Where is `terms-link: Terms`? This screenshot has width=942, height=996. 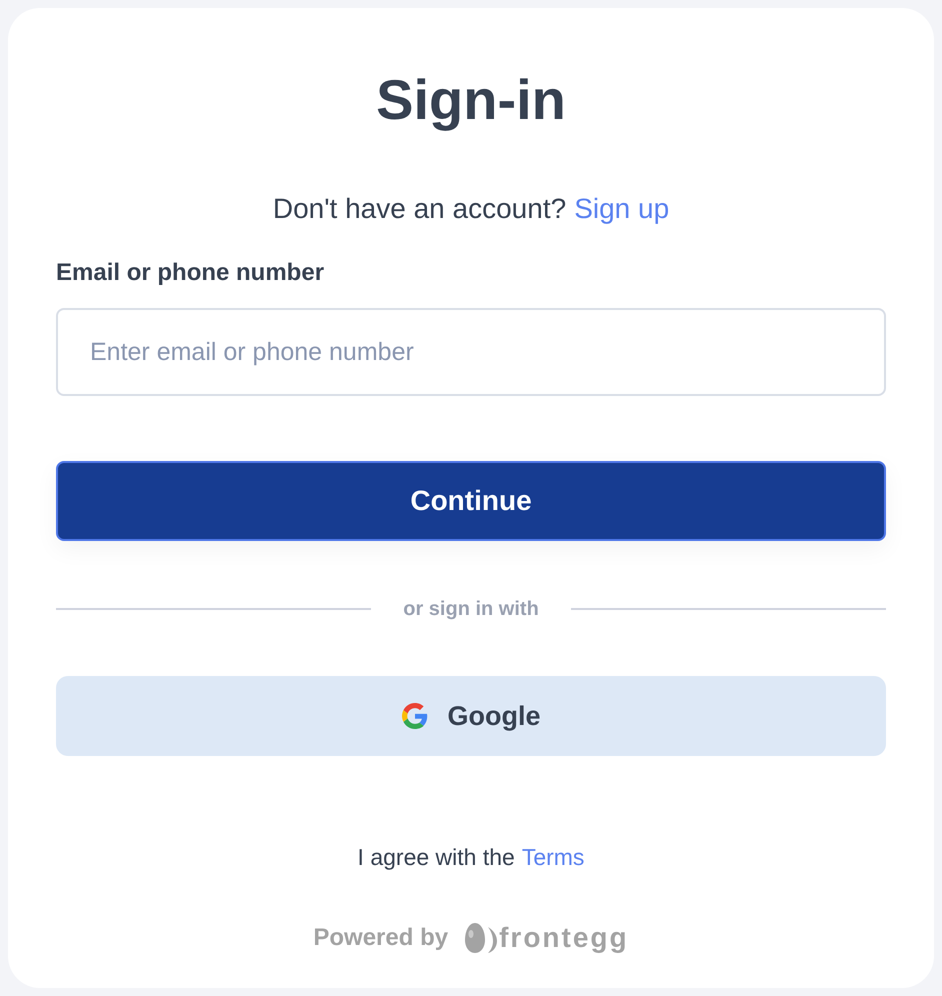
terms-link: Terms is located at coordinates (553, 857).